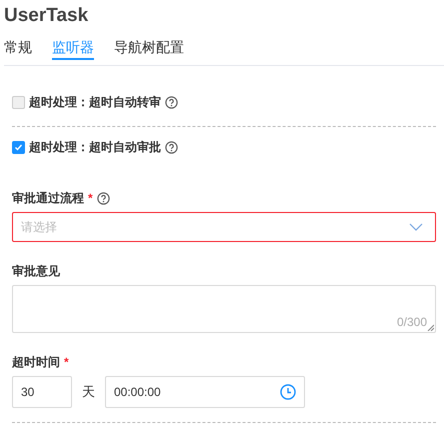 This screenshot has width=444, height=440. I want to click on checkmark-icon, so click(18, 147).